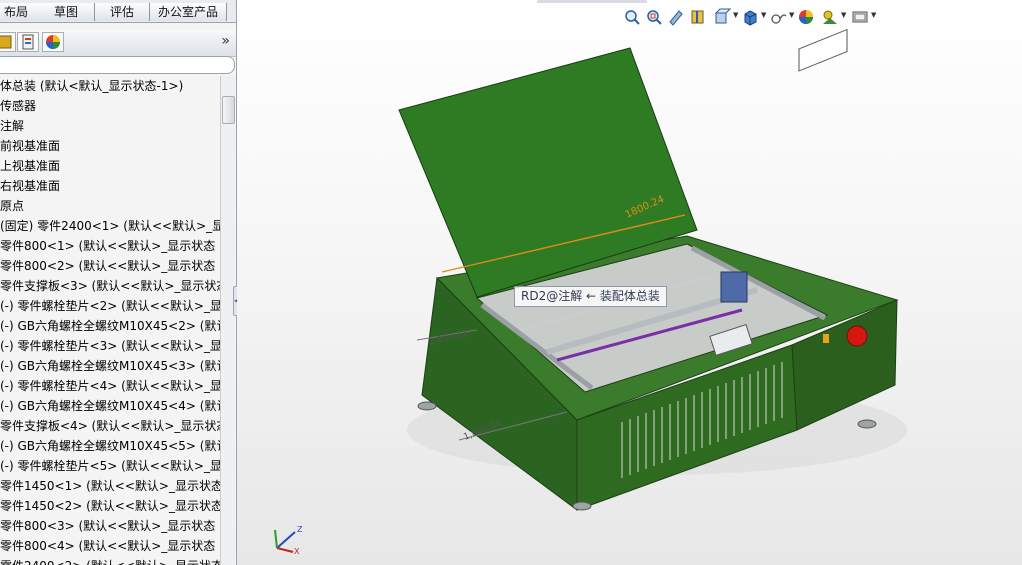  I want to click on tree-item: 零件1450<1> (默认<<默认>_显示状态 1, so click(110, 486).